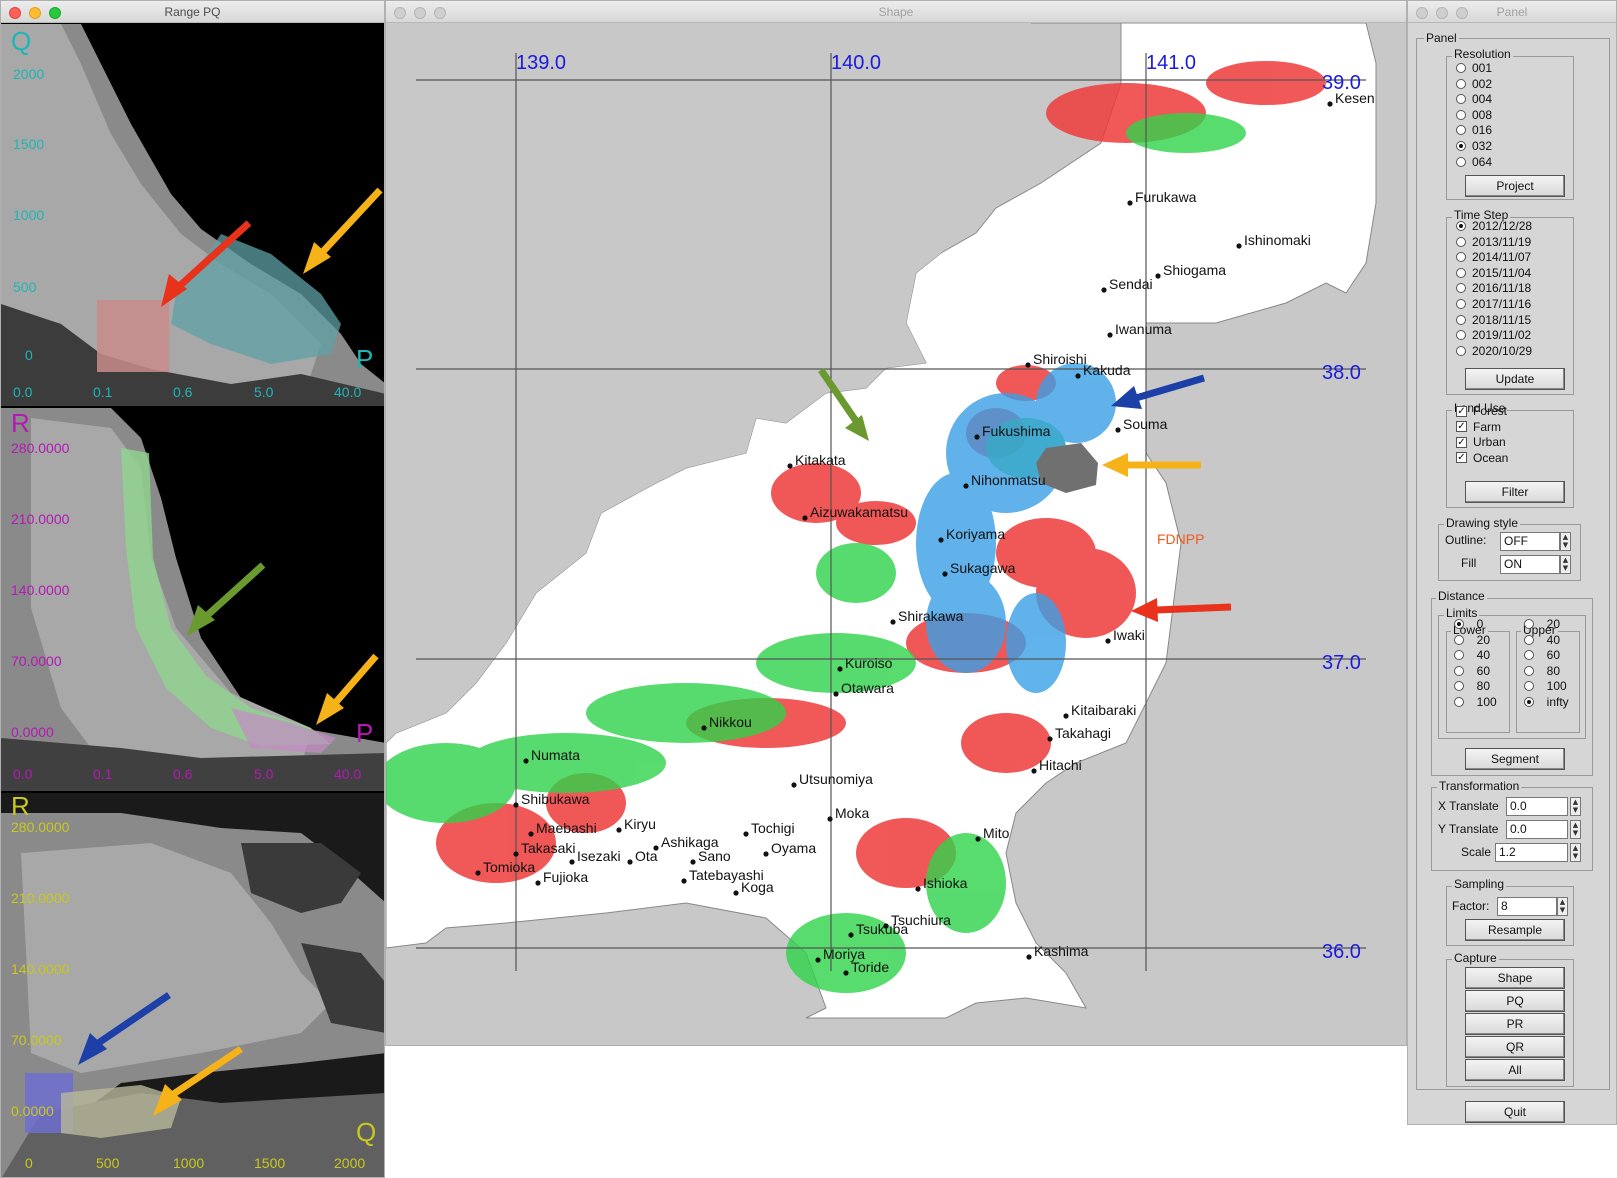 The height and width of the screenshot is (1178, 1617). What do you see at coordinates (1474, 68) in the screenshot?
I see `resolution-option: 001` at bounding box center [1474, 68].